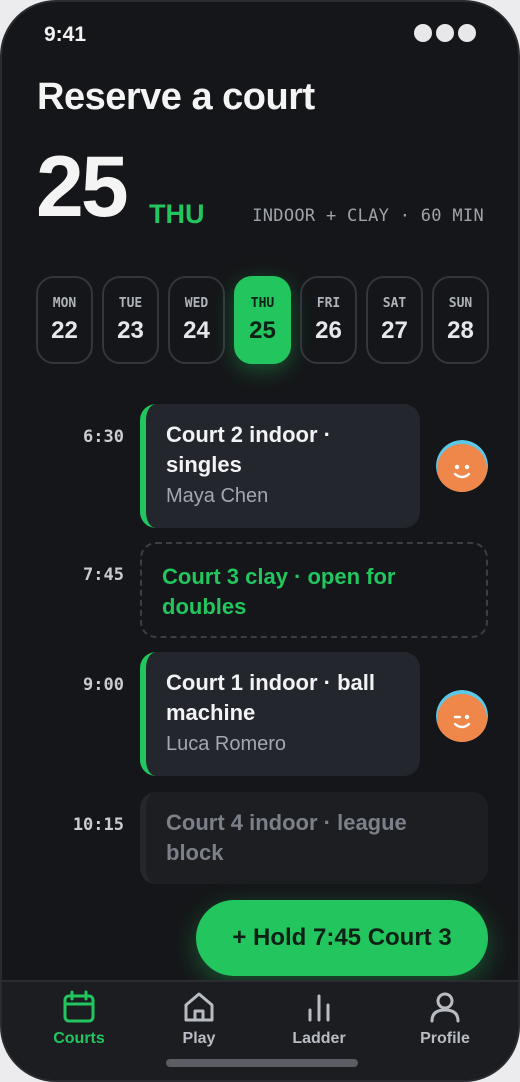 The height and width of the screenshot is (1082, 520). Describe the element at coordinates (79, 1038) in the screenshot. I see `nav-label: Courts` at that location.